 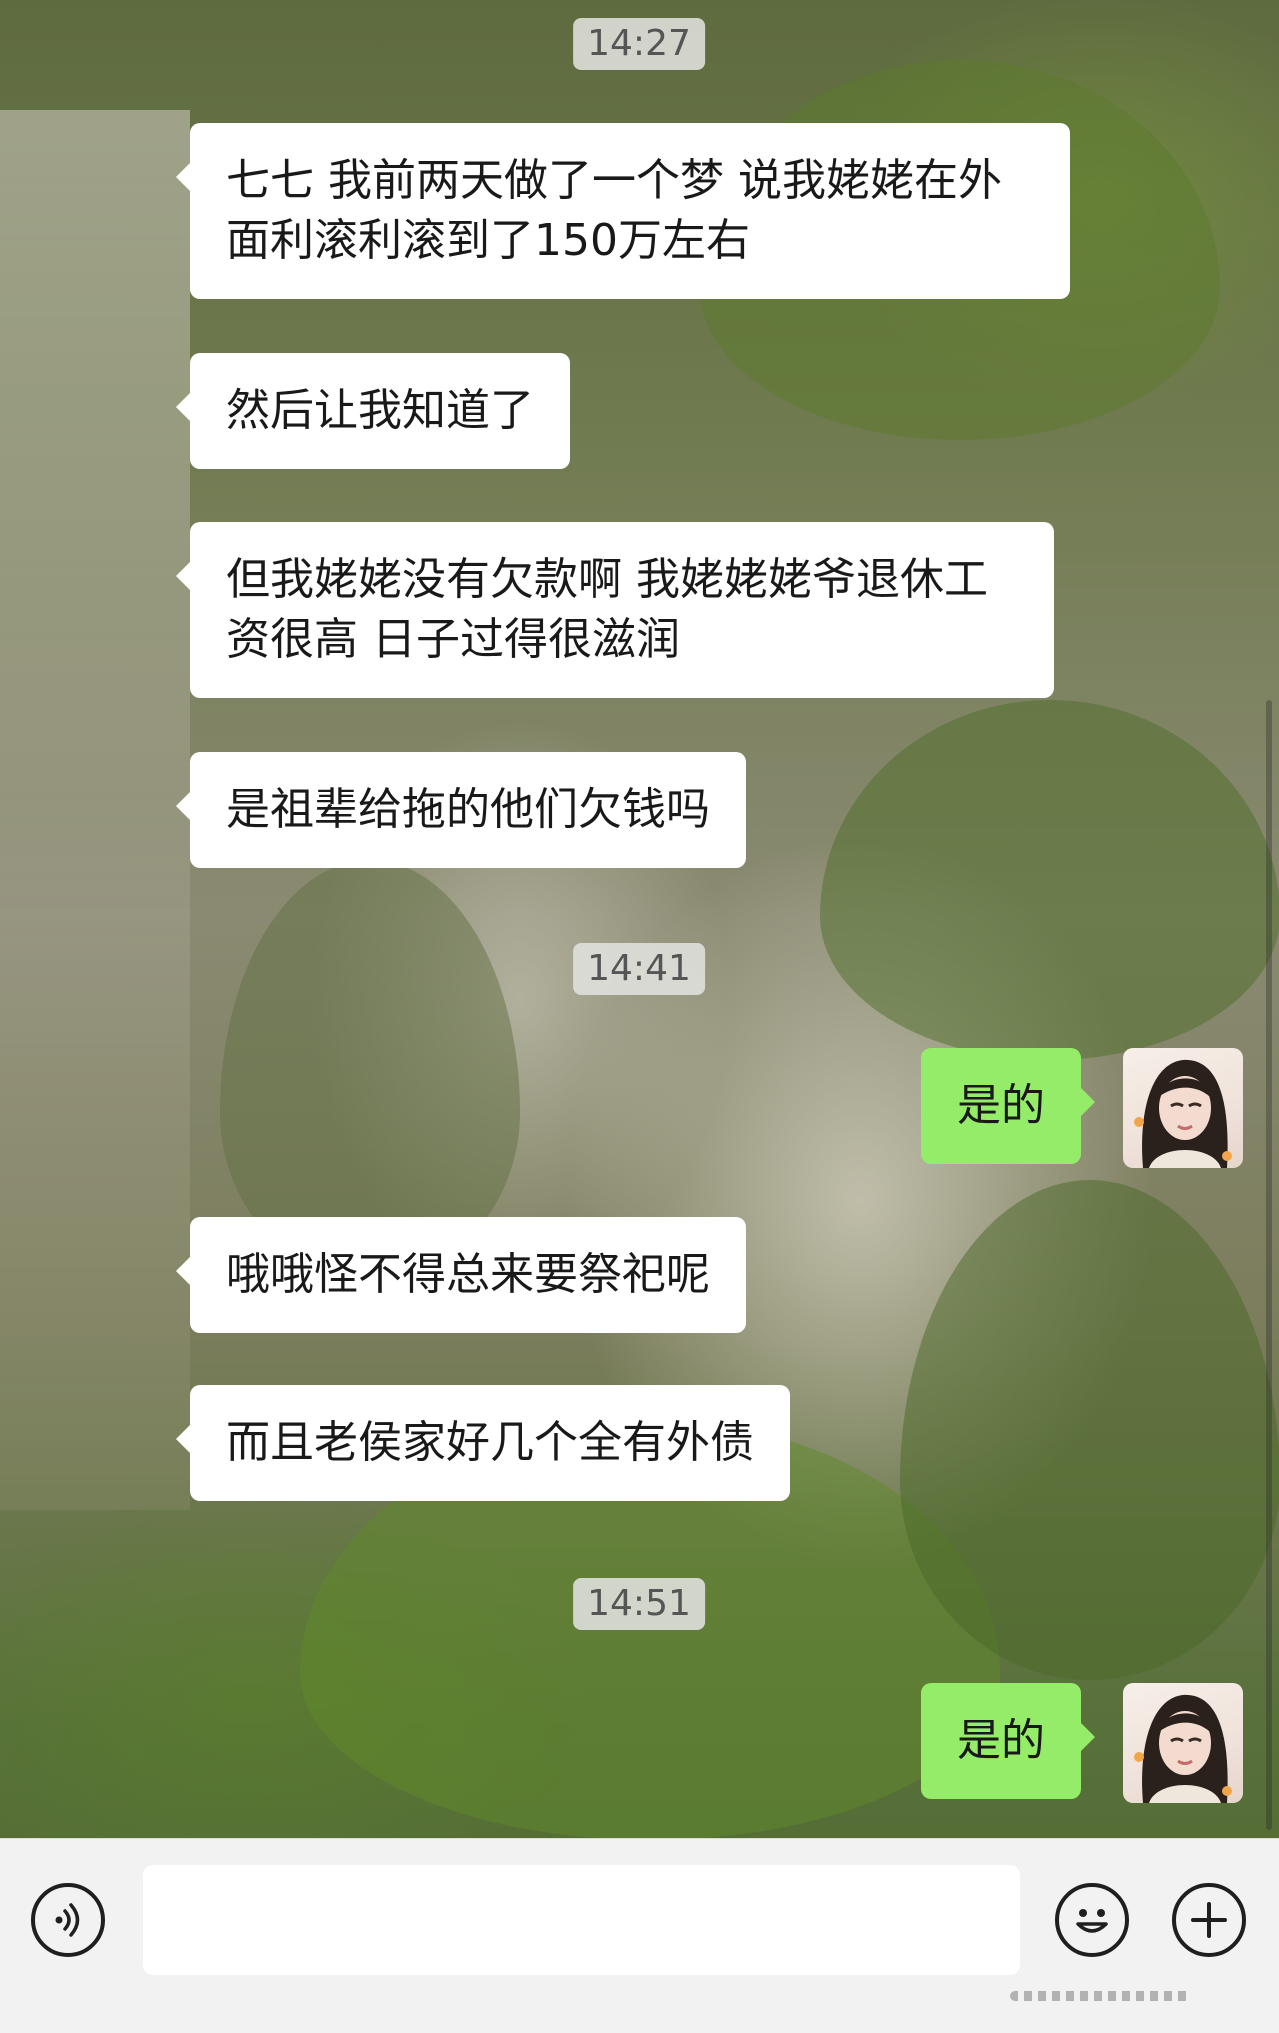 I want to click on plus-icon, so click(x=1209, y=1920).